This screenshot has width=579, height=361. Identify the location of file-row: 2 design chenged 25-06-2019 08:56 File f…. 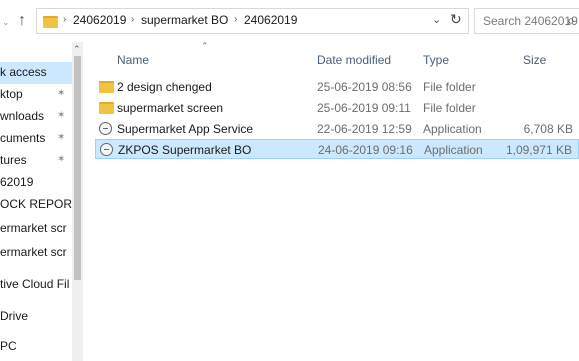
(337, 87).